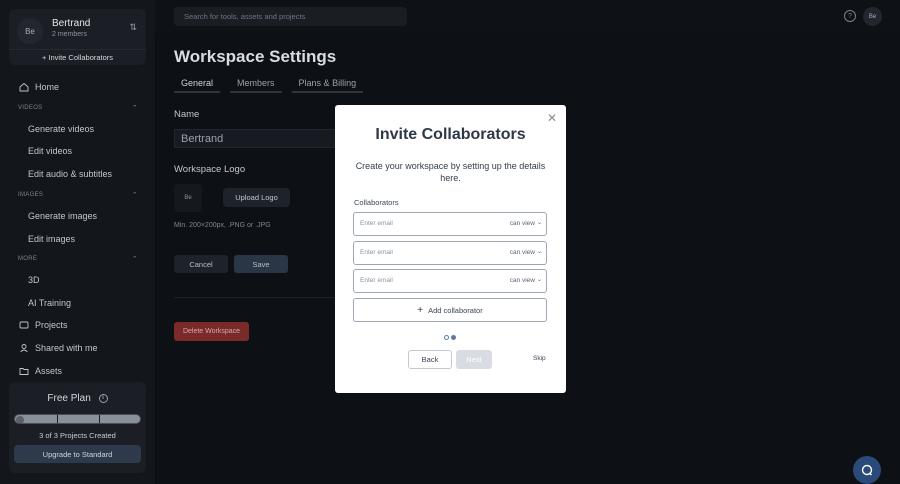  I want to click on workspace-logo-preview: Be, so click(188, 198).